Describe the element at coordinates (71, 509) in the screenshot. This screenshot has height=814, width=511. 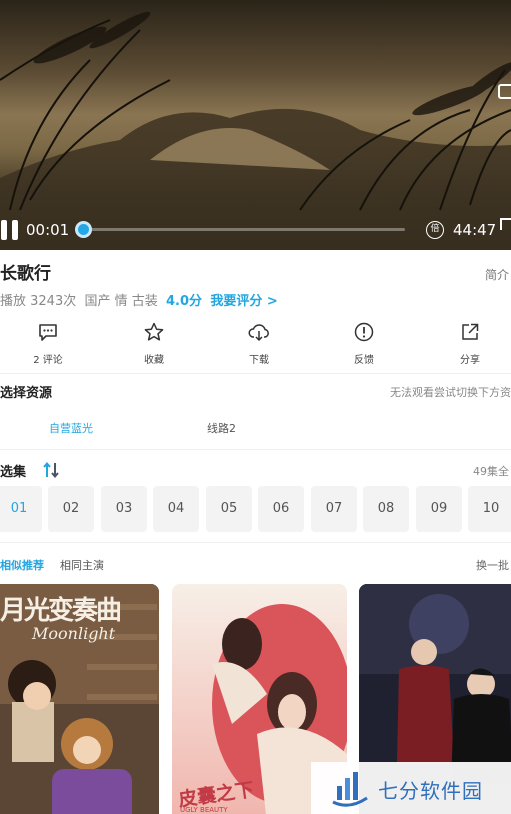
I see `episode-item: 02` at that location.